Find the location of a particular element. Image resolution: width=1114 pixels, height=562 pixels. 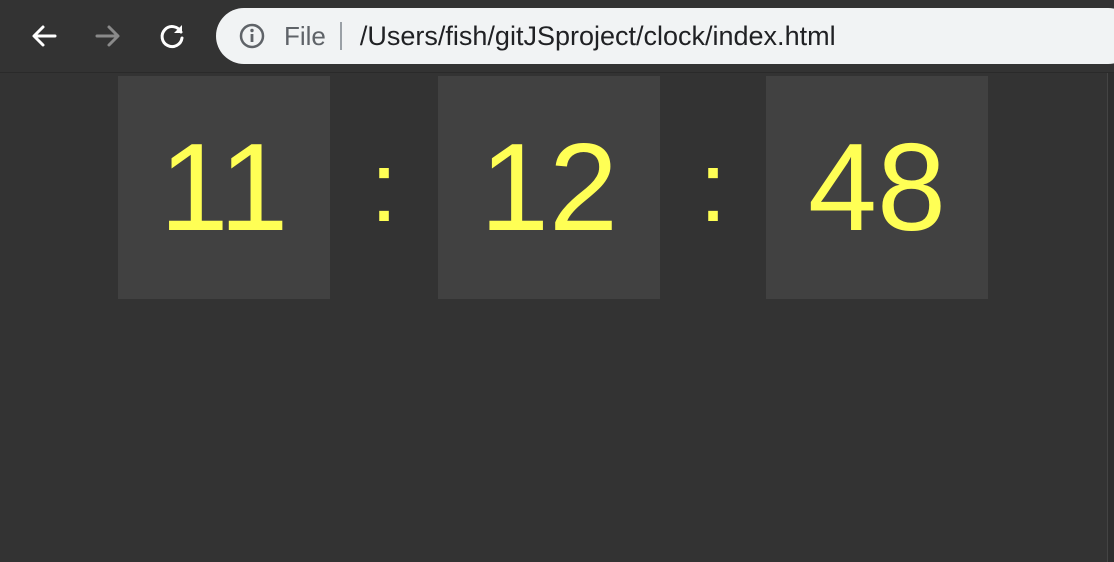

reload-button is located at coordinates (172, 36).